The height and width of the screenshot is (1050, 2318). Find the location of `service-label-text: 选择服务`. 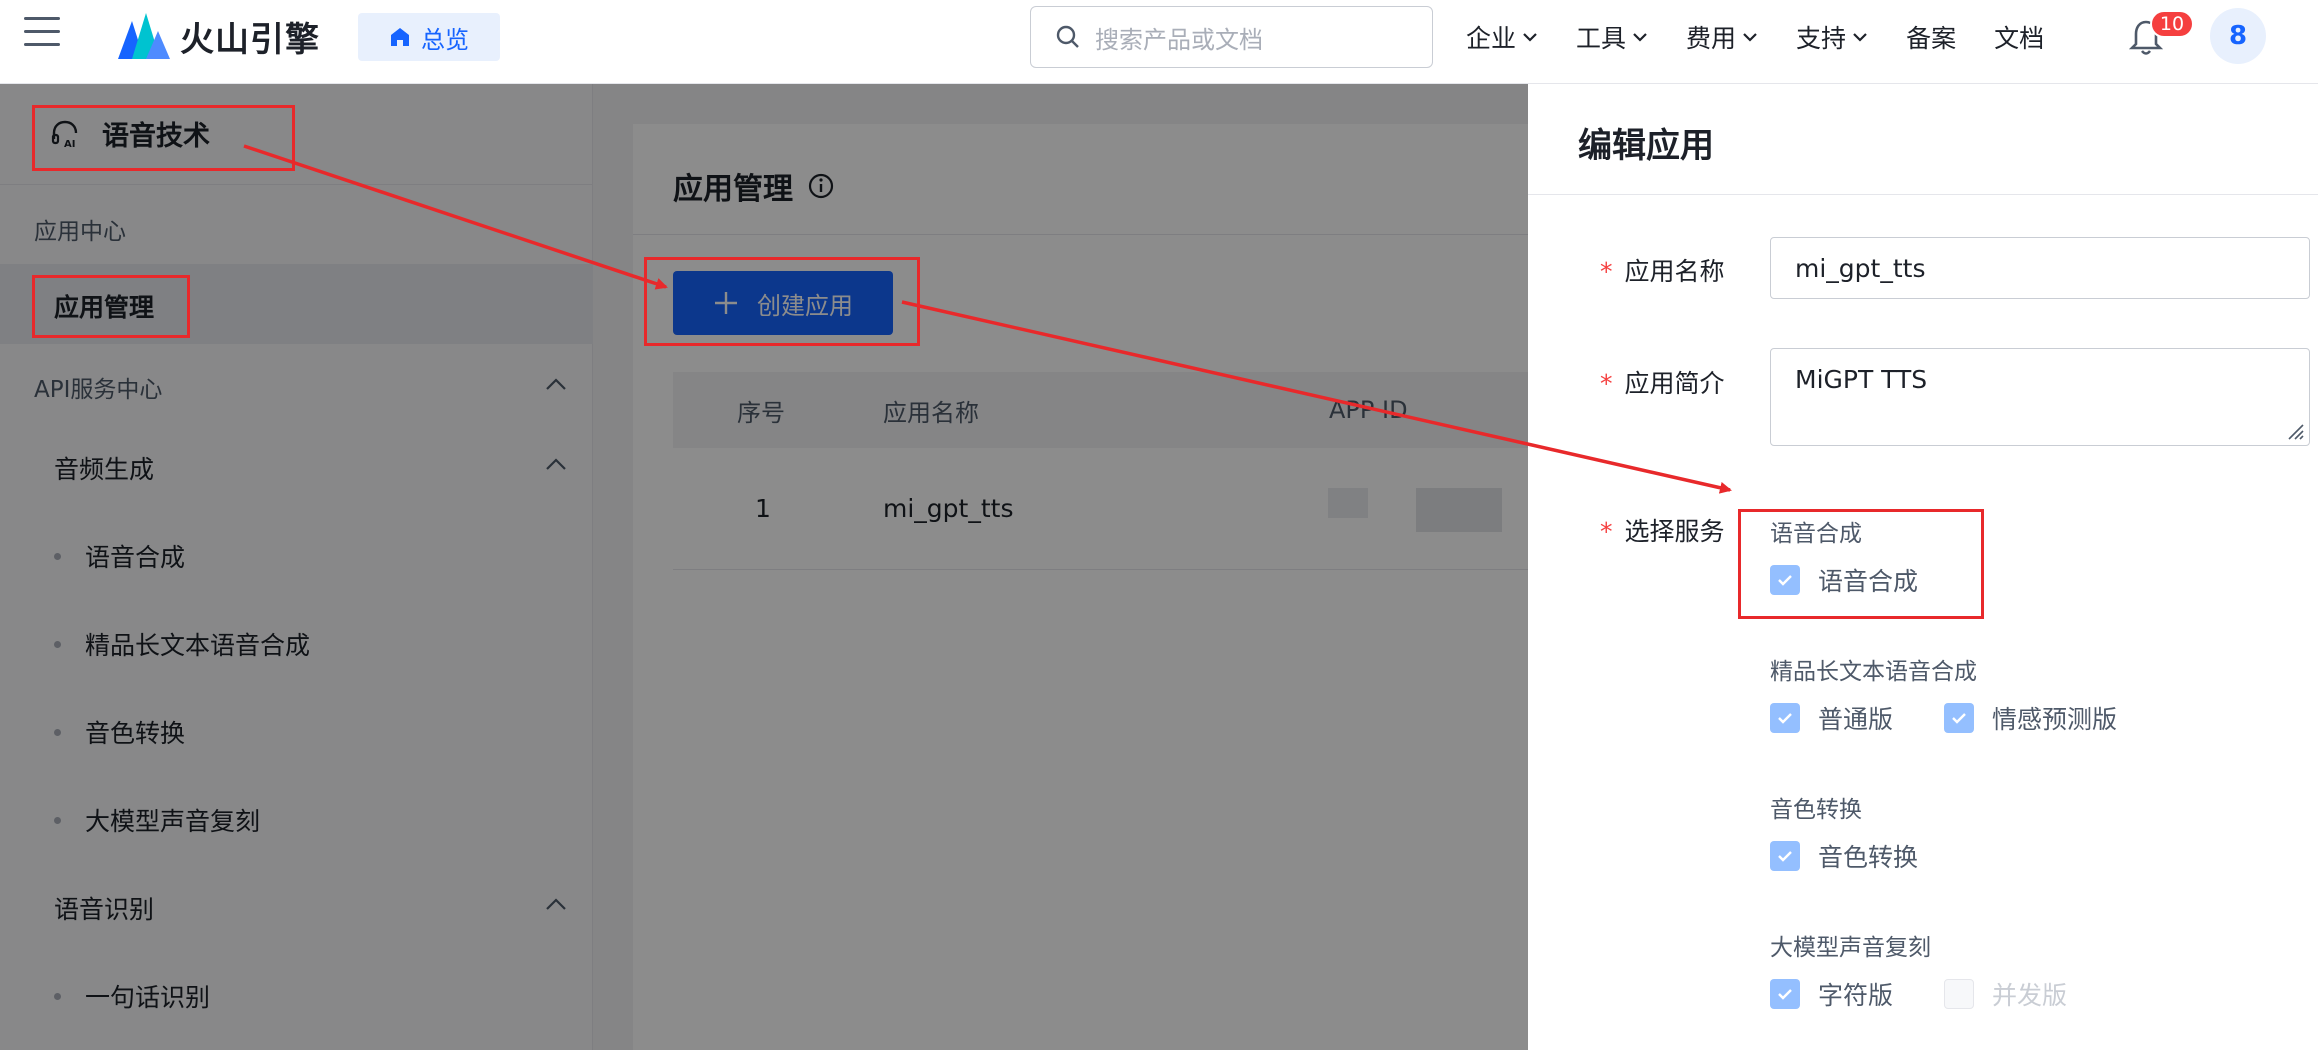

service-label-text: 选择服务 is located at coordinates (1674, 531).